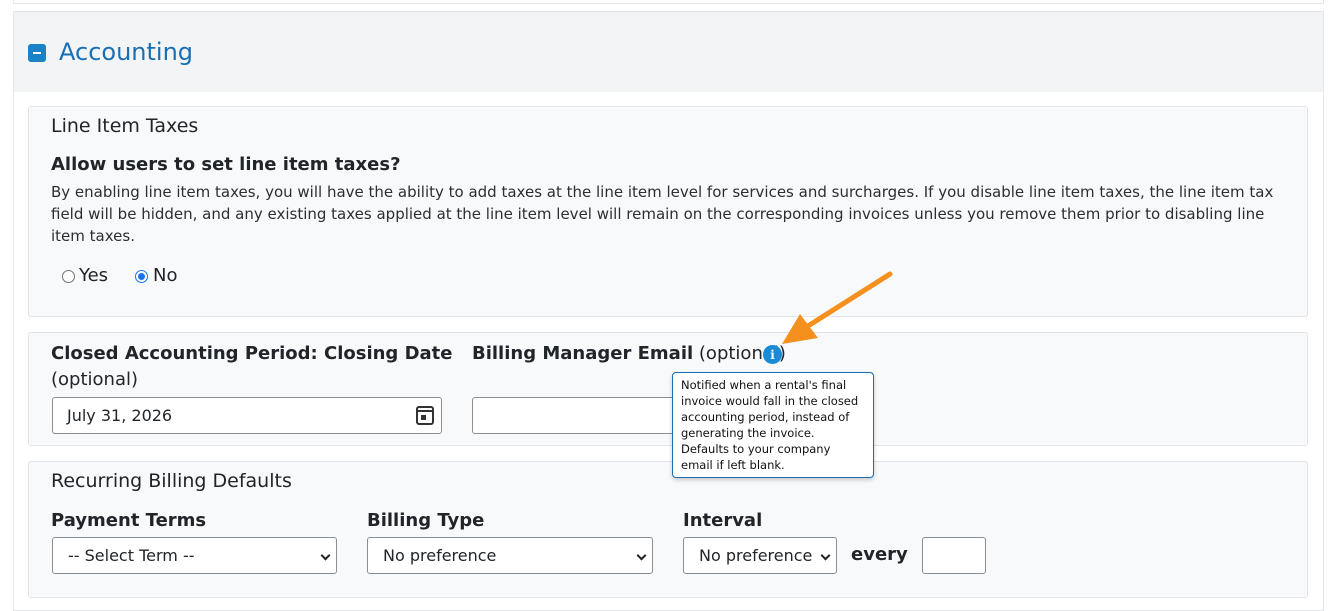 Image resolution: width=1334 pixels, height=611 pixels. Describe the element at coordinates (131, 555) in the screenshot. I see `payment-terms-value: -- Select Term --` at that location.